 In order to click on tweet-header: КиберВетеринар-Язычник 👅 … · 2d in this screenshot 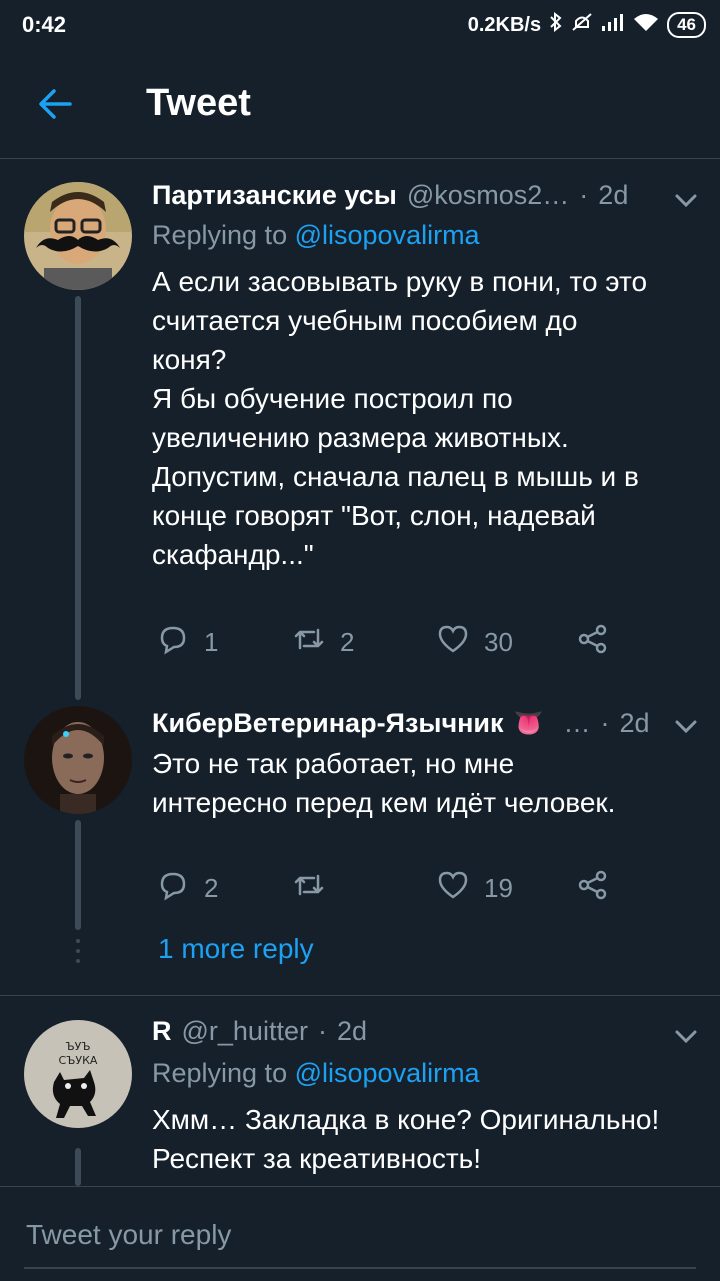, I will do `click(400, 723)`.